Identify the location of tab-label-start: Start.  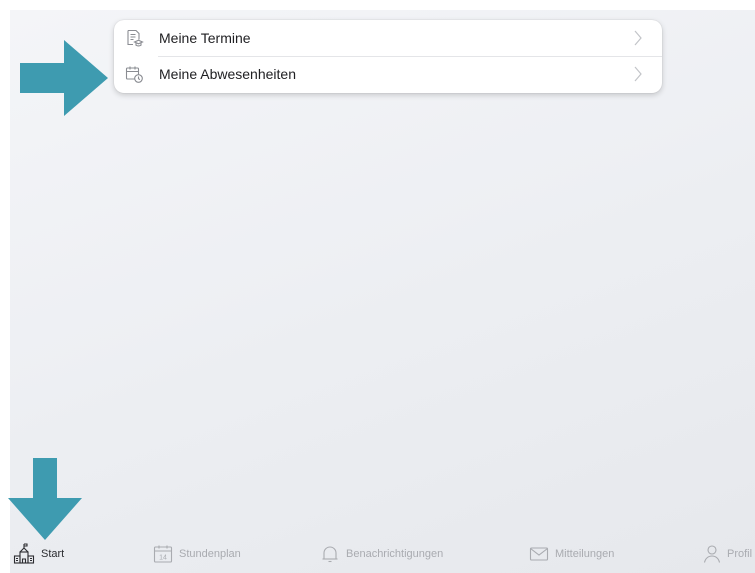
(53, 554).